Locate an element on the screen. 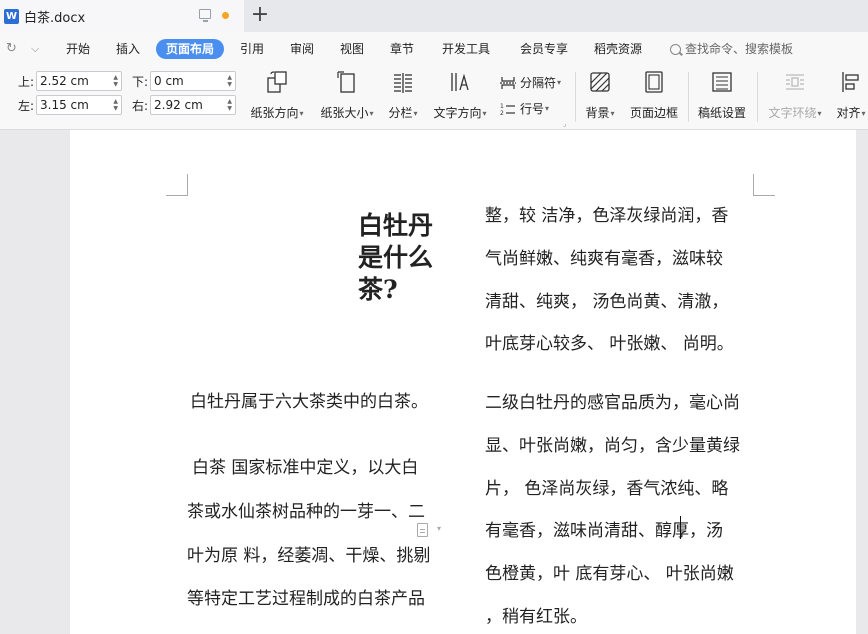  right-column-line: 有毫香，滋味尚清甜、醇厚，汤 is located at coordinates (604, 528).